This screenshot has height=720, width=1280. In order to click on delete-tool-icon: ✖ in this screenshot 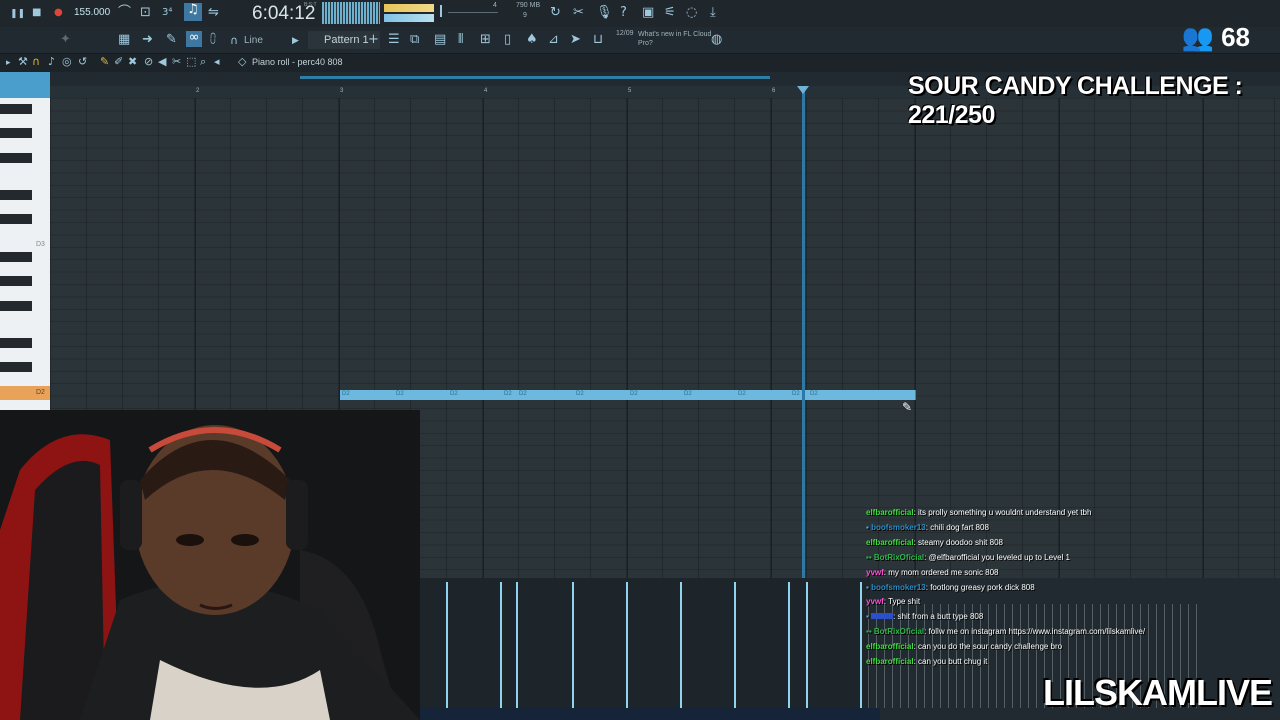, I will do `click(132, 62)`.